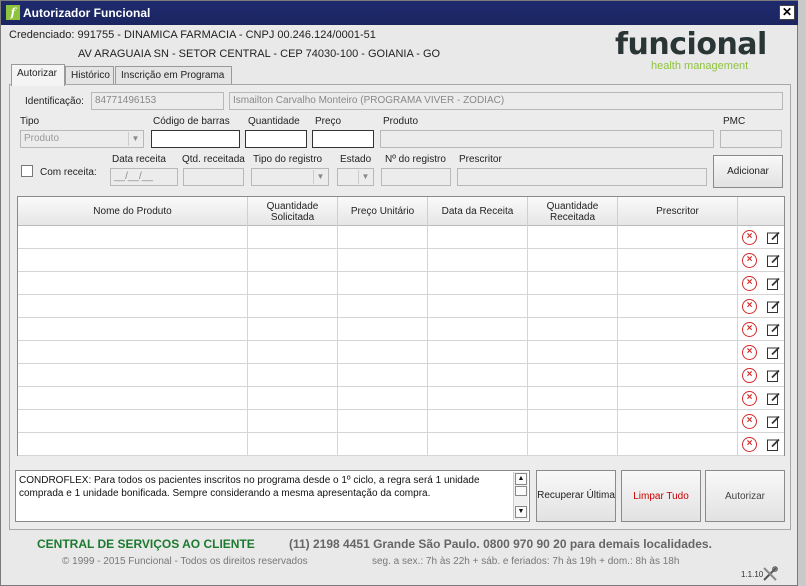  Describe the element at coordinates (748, 171) in the screenshot. I see `adicionar-button: Adicionar` at that location.